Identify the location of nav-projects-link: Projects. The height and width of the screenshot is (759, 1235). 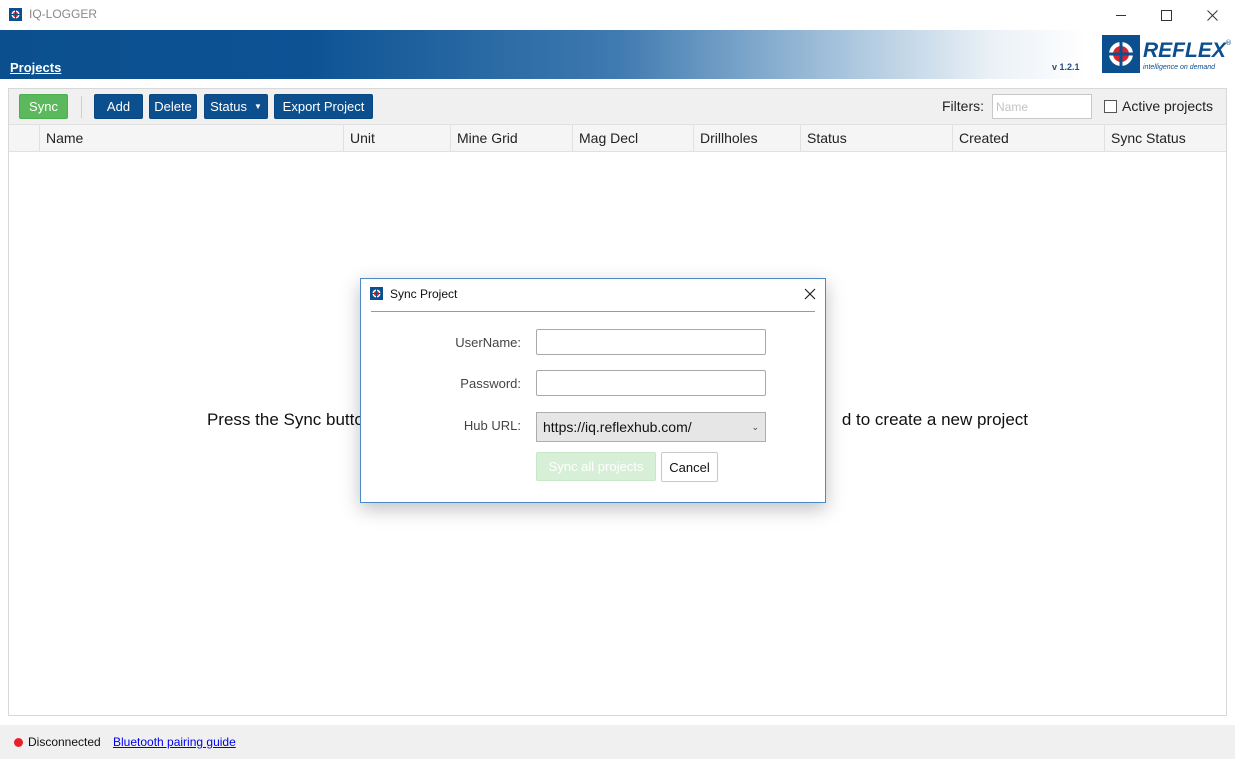
(35, 67).